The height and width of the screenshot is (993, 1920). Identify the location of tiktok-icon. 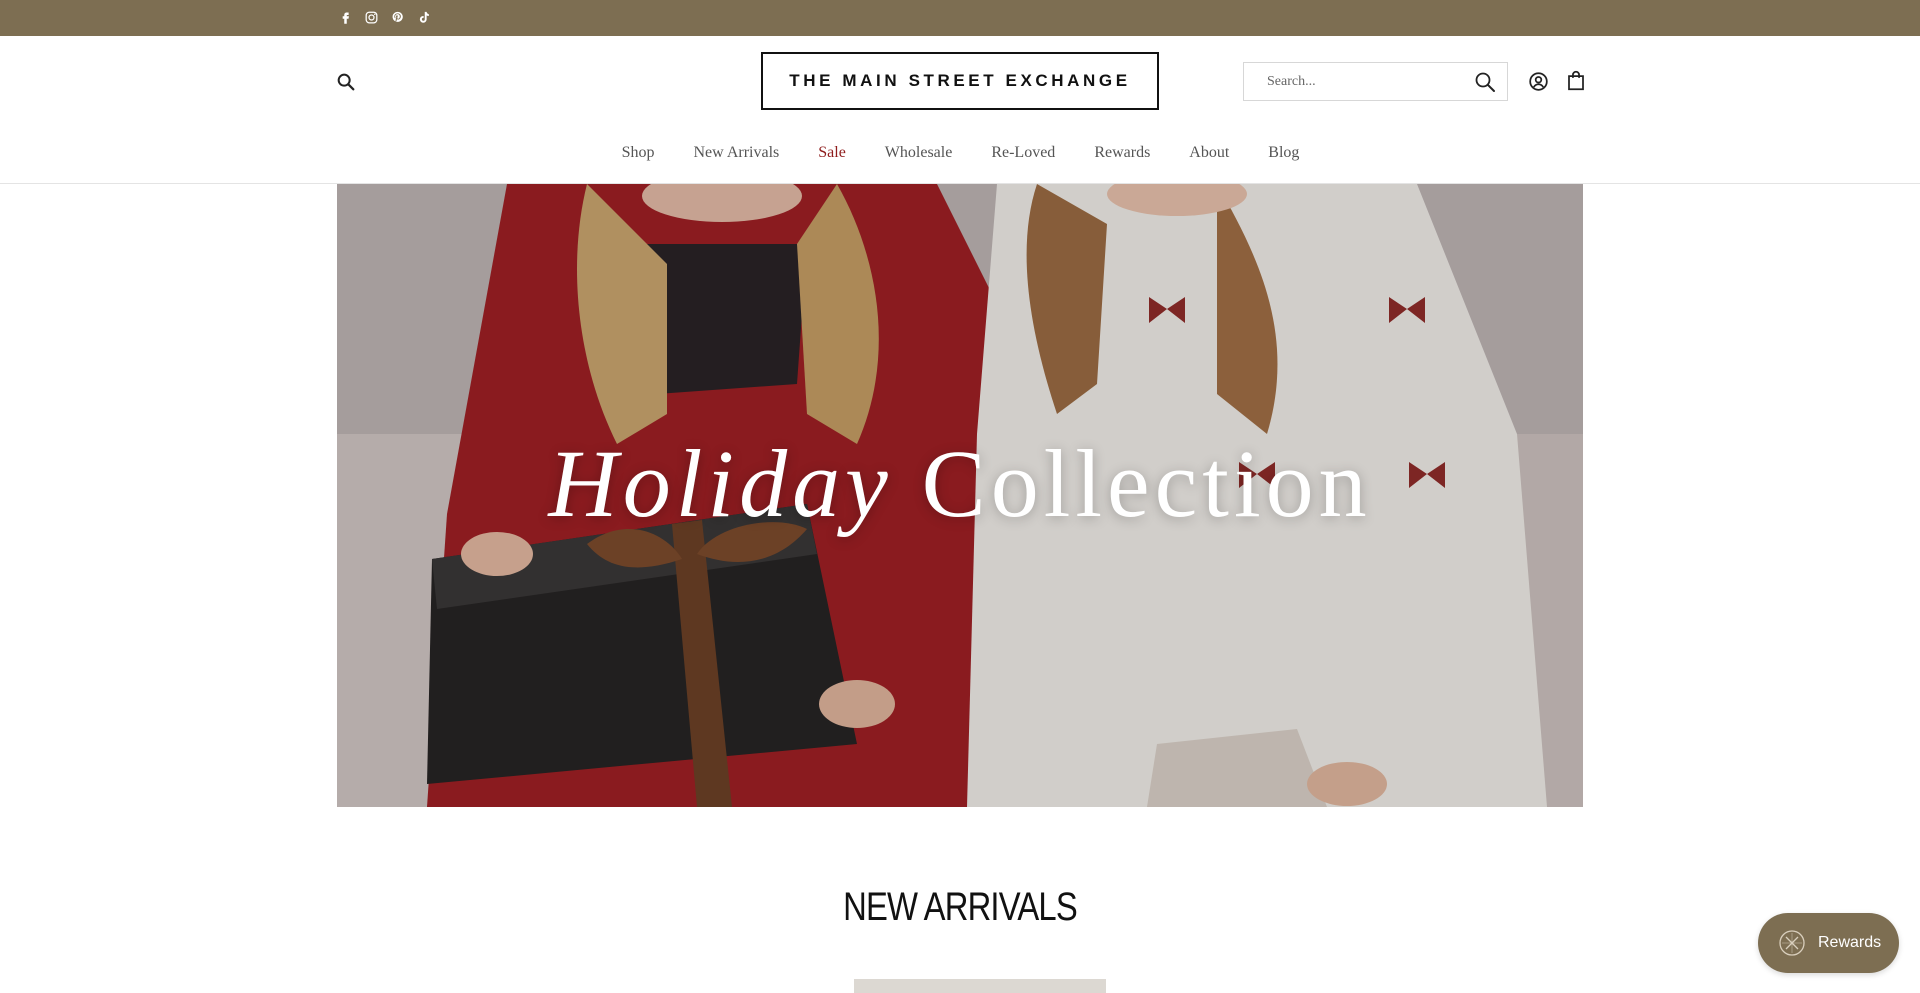
(423, 17).